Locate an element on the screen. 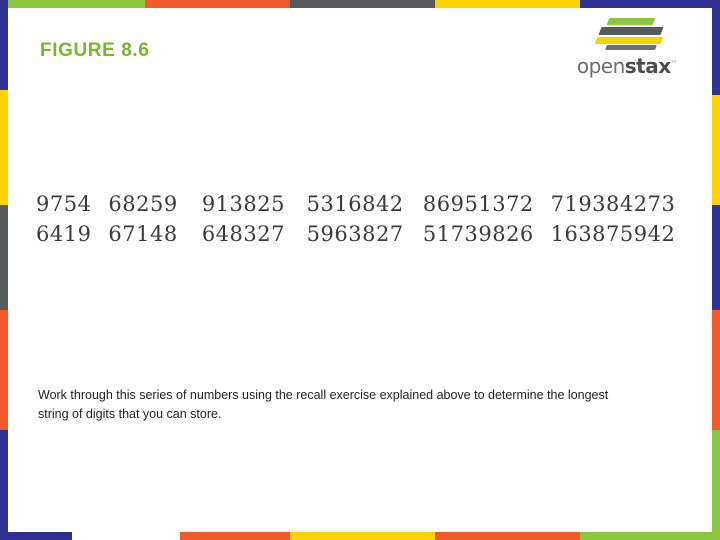  number-row: 9754 68259 913825 5316842 86951372 719384273 is located at coordinates (360, 204).